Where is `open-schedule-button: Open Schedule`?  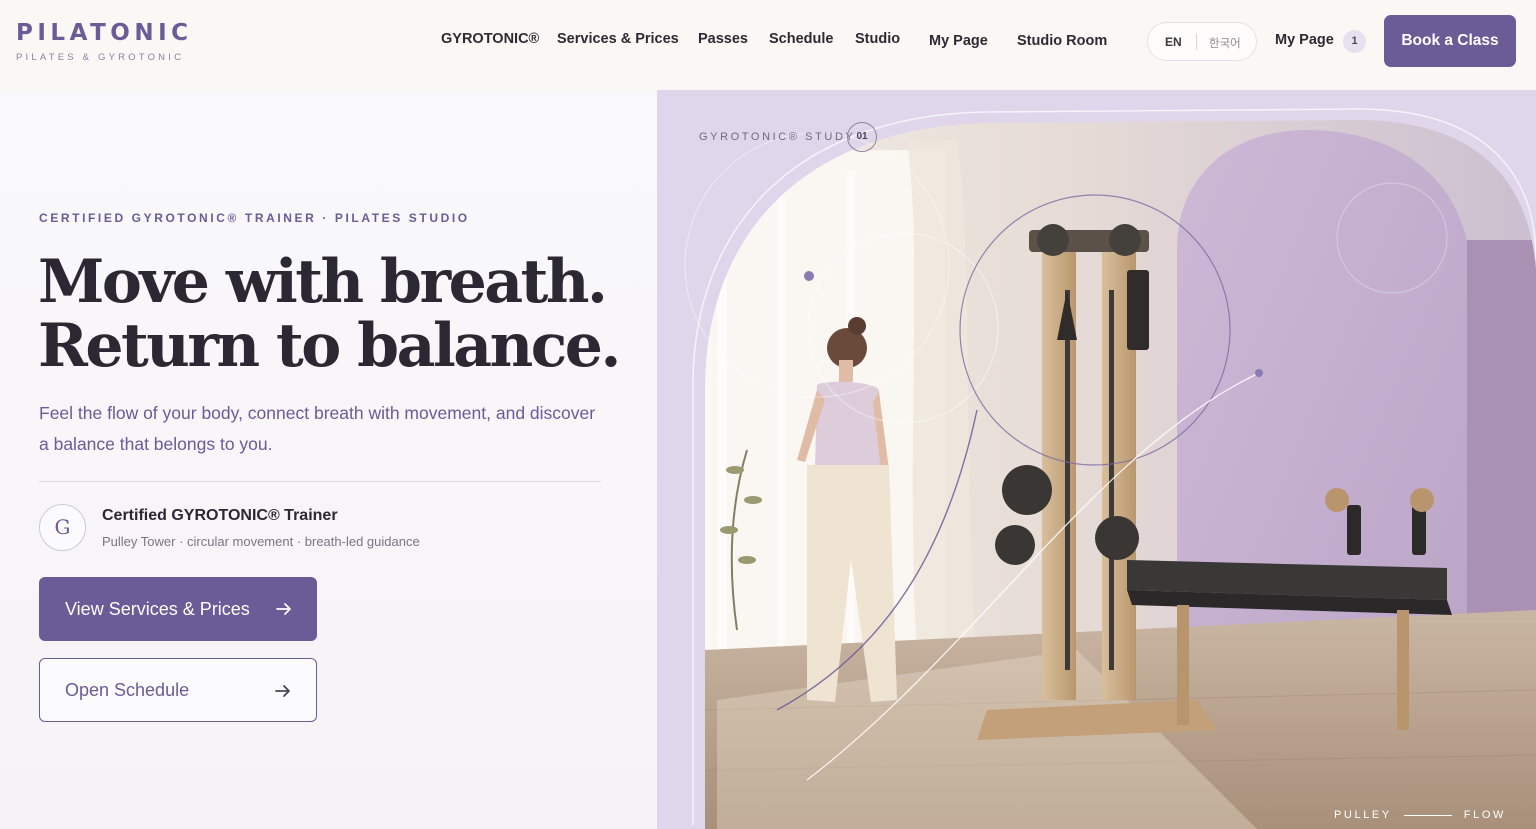
open-schedule-button: Open Schedule is located at coordinates (178, 690).